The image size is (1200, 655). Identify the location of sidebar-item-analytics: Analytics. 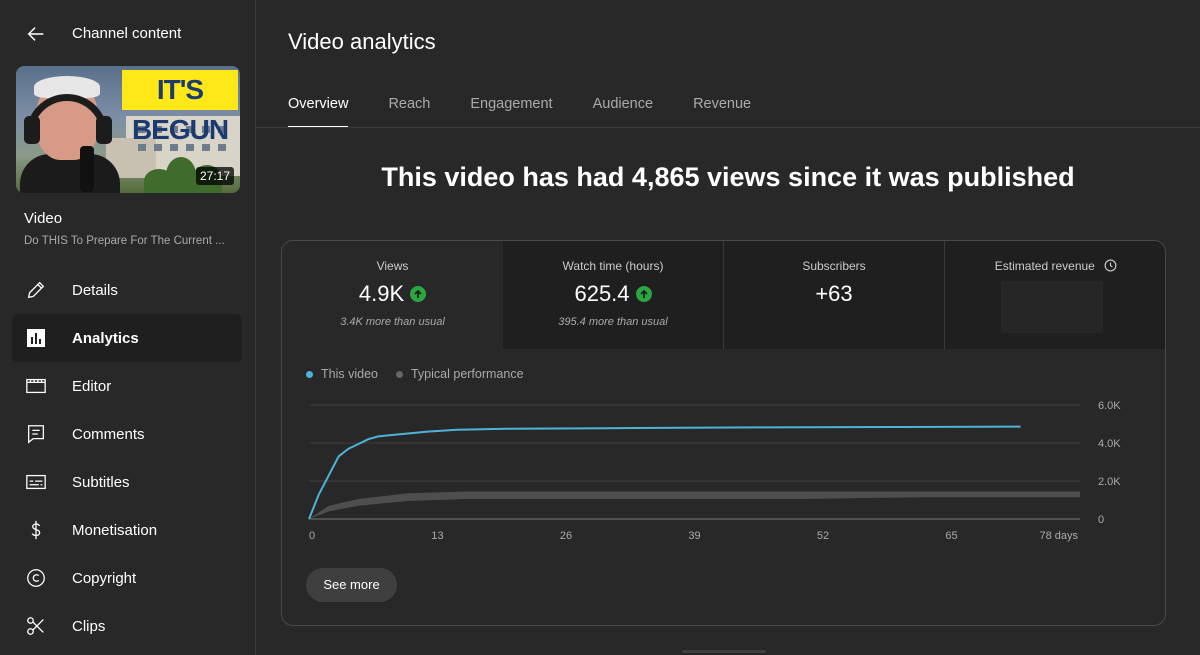
(127, 338).